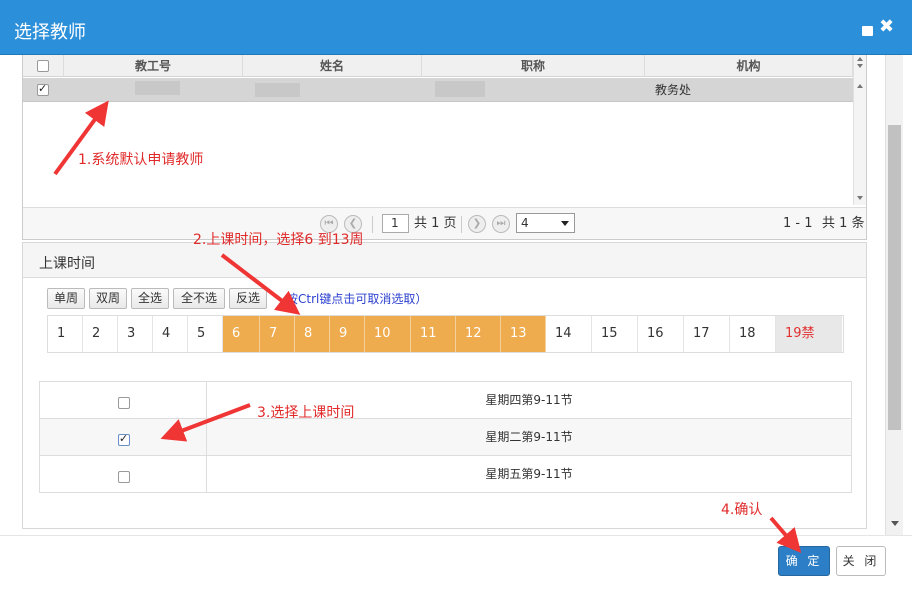  Describe the element at coordinates (50, 32) in the screenshot. I see `dialog-title: 选择教师` at that location.